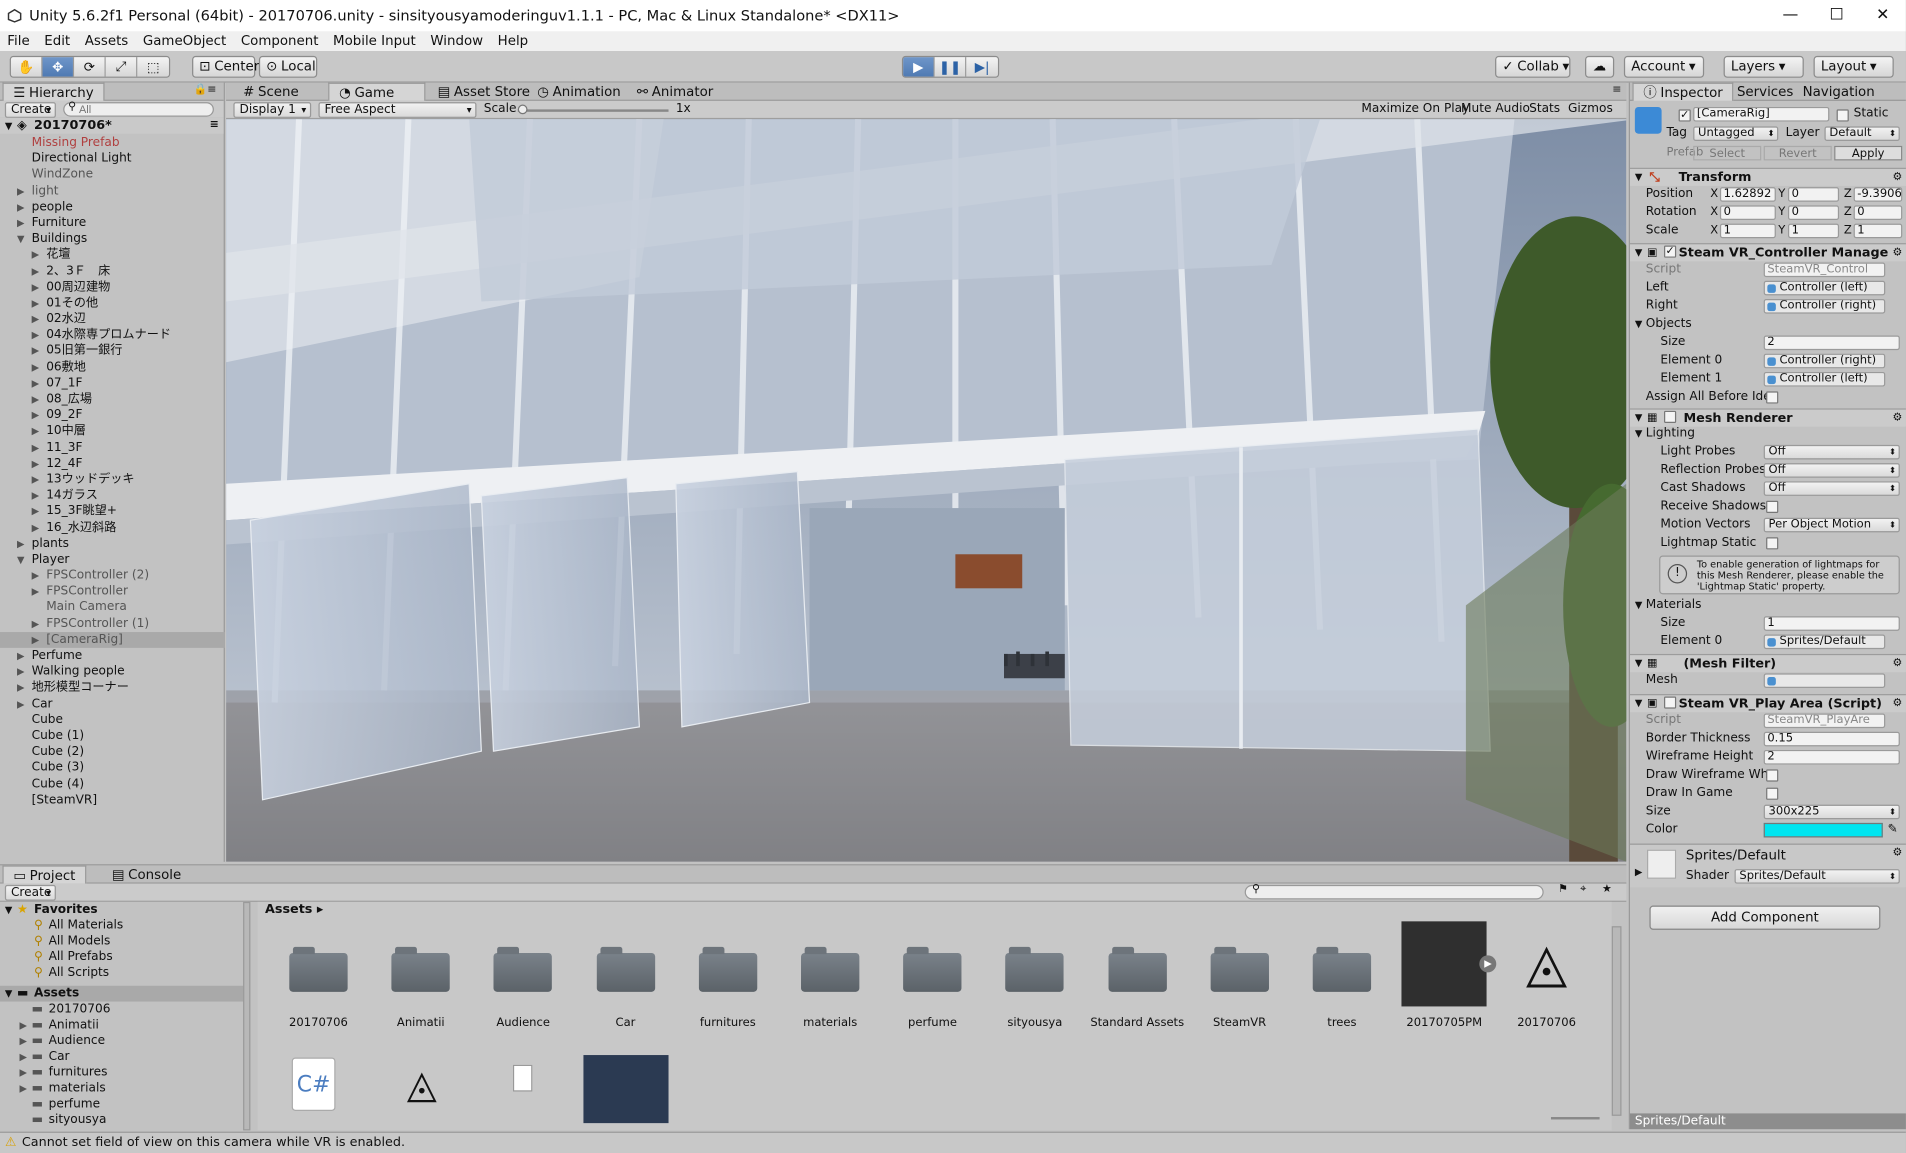  I want to click on hierarchy-item: ▼ Buildings, so click(112, 239).